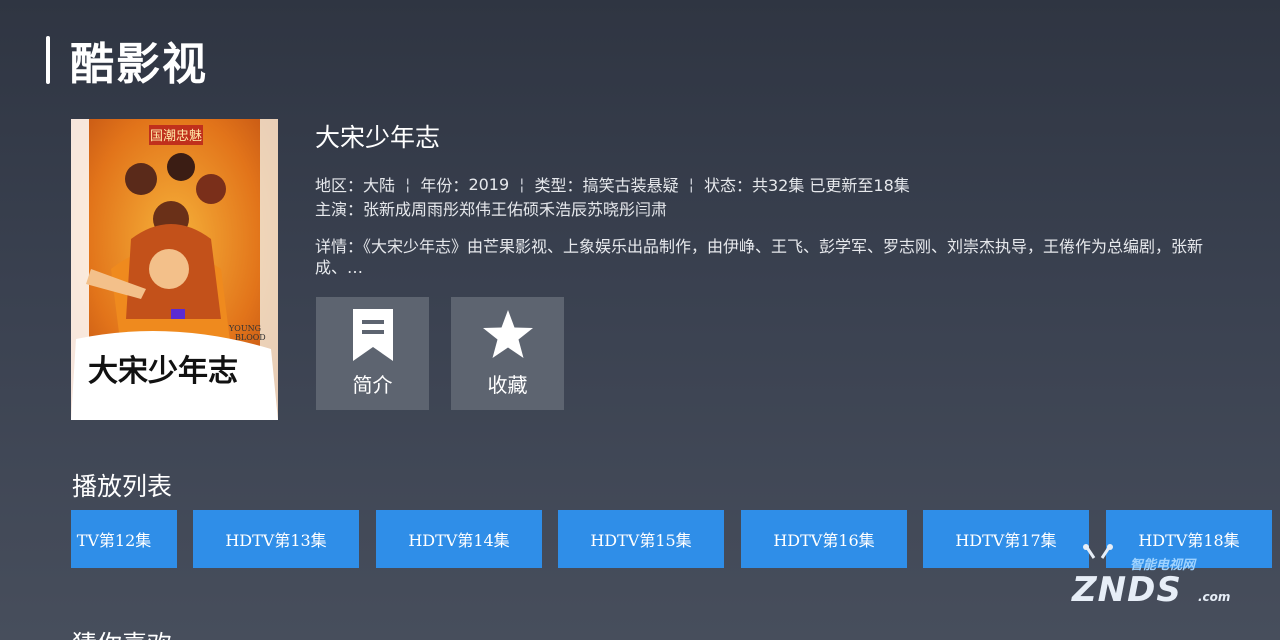  Describe the element at coordinates (48, 60) in the screenshot. I see `logo-bar` at that location.